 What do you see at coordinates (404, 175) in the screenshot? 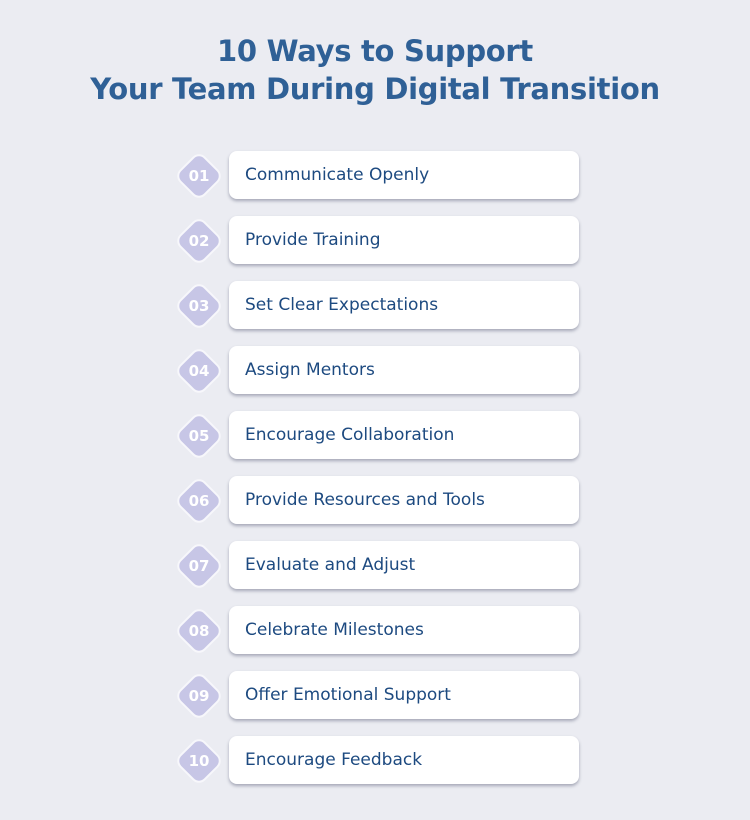
I see `item-card: Communicate Openly` at bounding box center [404, 175].